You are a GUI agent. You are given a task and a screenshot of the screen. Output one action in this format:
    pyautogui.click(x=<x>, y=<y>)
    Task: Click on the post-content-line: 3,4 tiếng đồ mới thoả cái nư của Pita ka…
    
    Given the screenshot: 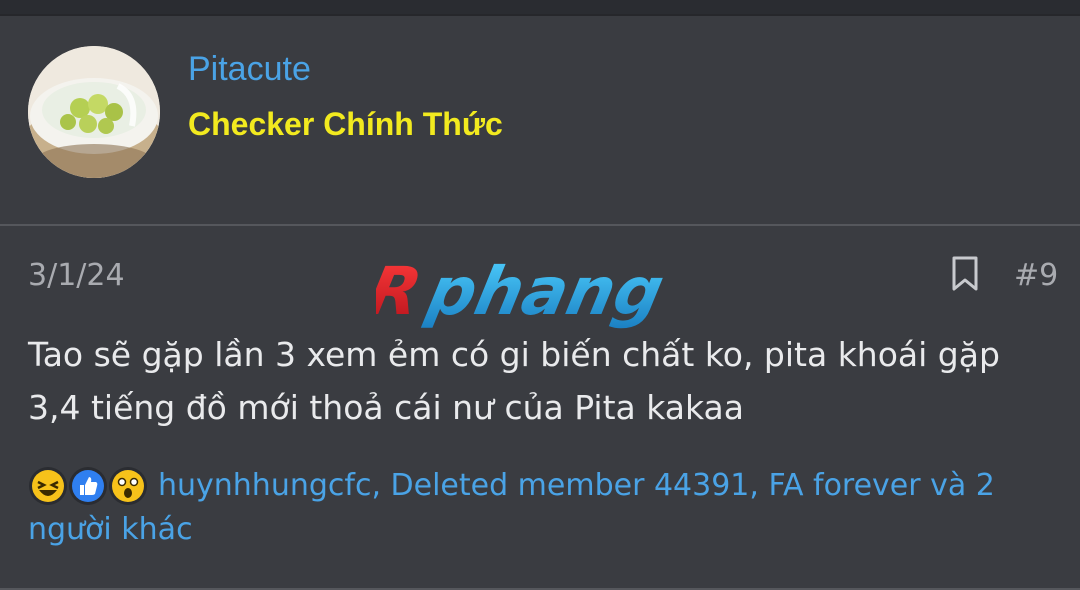 What is the action you would take?
    pyautogui.click(x=386, y=407)
    